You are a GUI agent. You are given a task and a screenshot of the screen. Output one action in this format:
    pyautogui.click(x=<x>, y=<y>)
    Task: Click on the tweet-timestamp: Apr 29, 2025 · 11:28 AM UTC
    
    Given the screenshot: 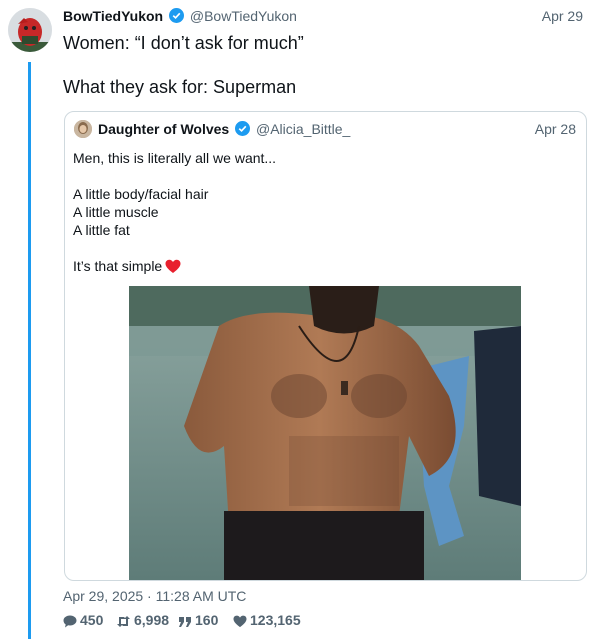 What is the action you would take?
    pyautogui.click(x=154, y=596)
    